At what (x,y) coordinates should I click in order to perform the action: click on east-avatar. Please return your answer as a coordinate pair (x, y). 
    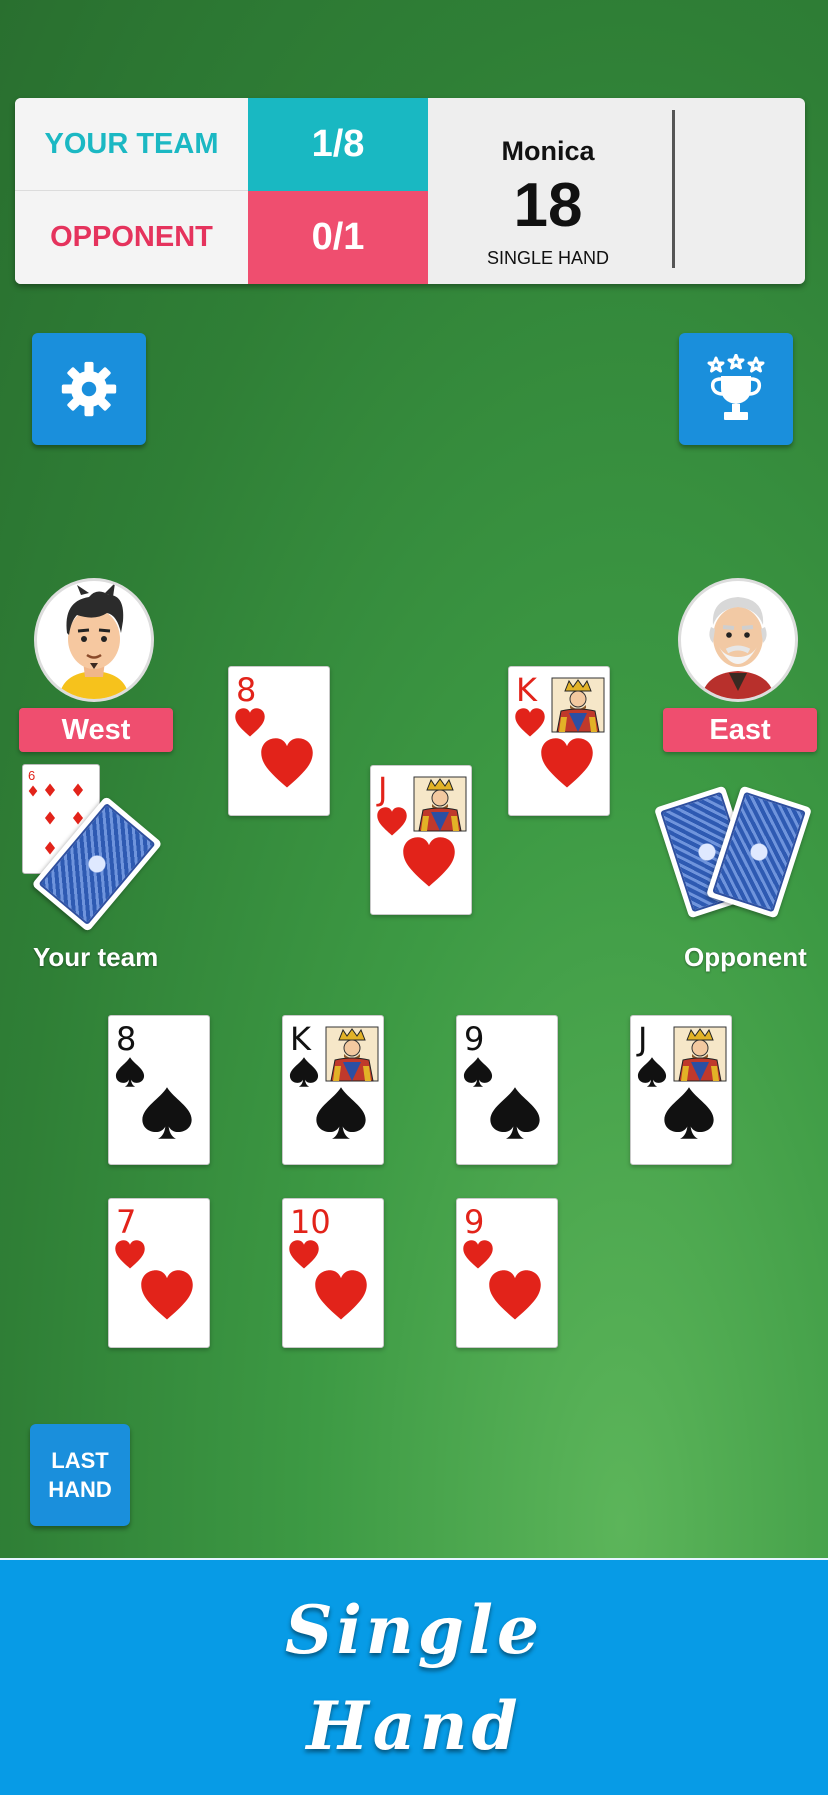
    Looking at the image, I should click on (738, 640).